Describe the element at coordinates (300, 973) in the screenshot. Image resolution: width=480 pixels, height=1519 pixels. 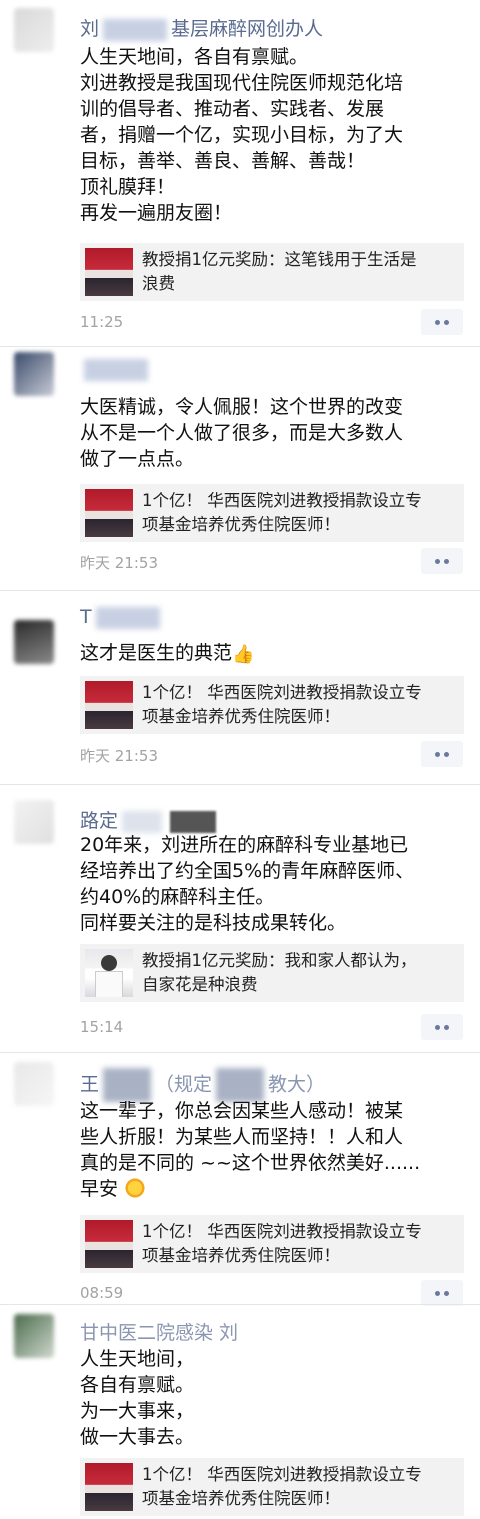
I see `link-title: 教授捐1亿元奖励：我和家人都认为， 自家花是种浪费` at that location.